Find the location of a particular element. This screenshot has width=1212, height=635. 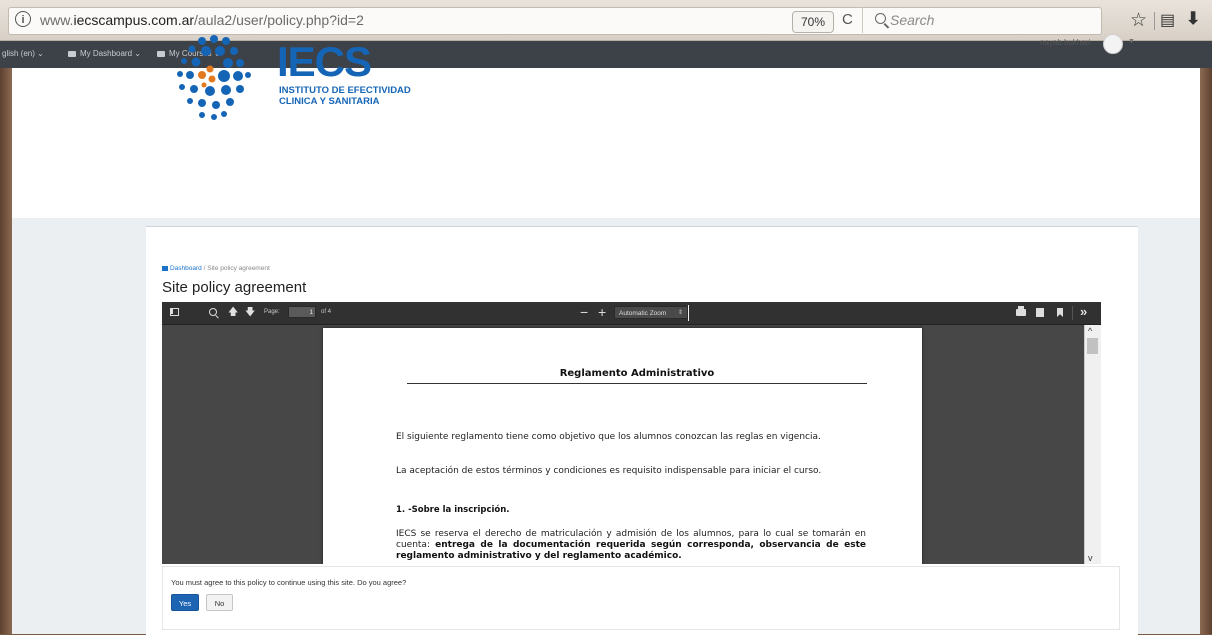

pdf-scrollbar: ^ v is located at coordinates (1092, 444).